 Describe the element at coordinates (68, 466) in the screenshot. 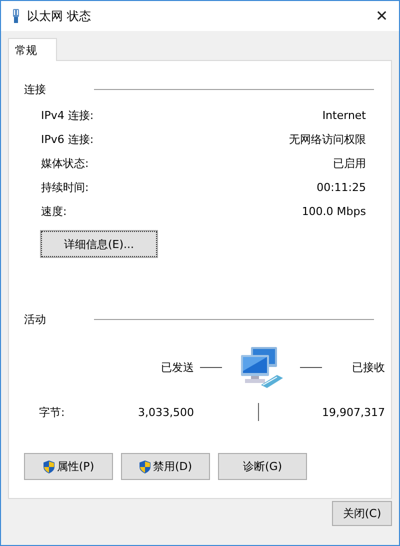

I see `action-button: 属性(P)` at that location.